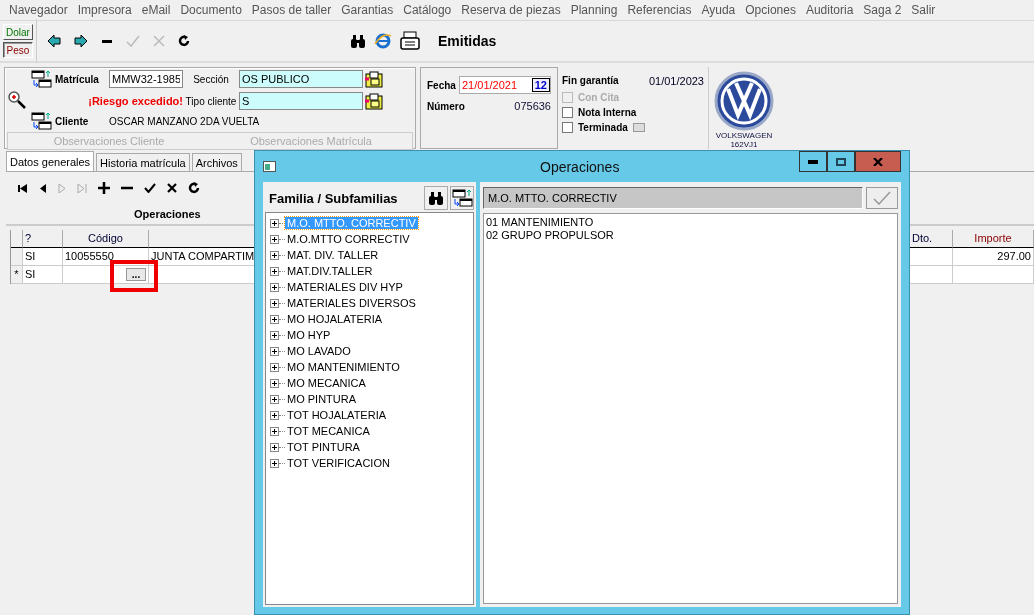 The image size is (1034, 615). What do you see at coordinates (718, 10) in the screenshot?
I see `menu-item: Ayuda` at bounding box center [718, 10].